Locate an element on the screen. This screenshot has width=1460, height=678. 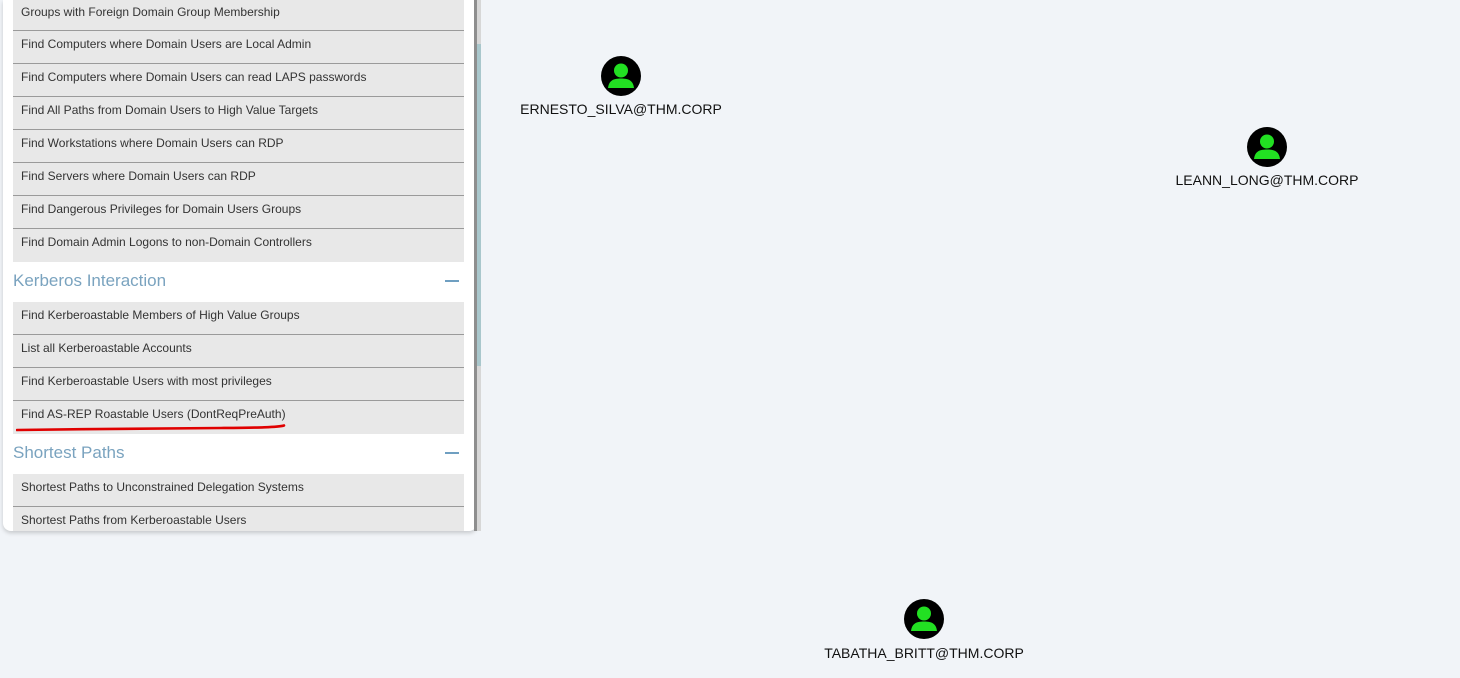
red-underline-annotation is located at coordinates (151, 428).